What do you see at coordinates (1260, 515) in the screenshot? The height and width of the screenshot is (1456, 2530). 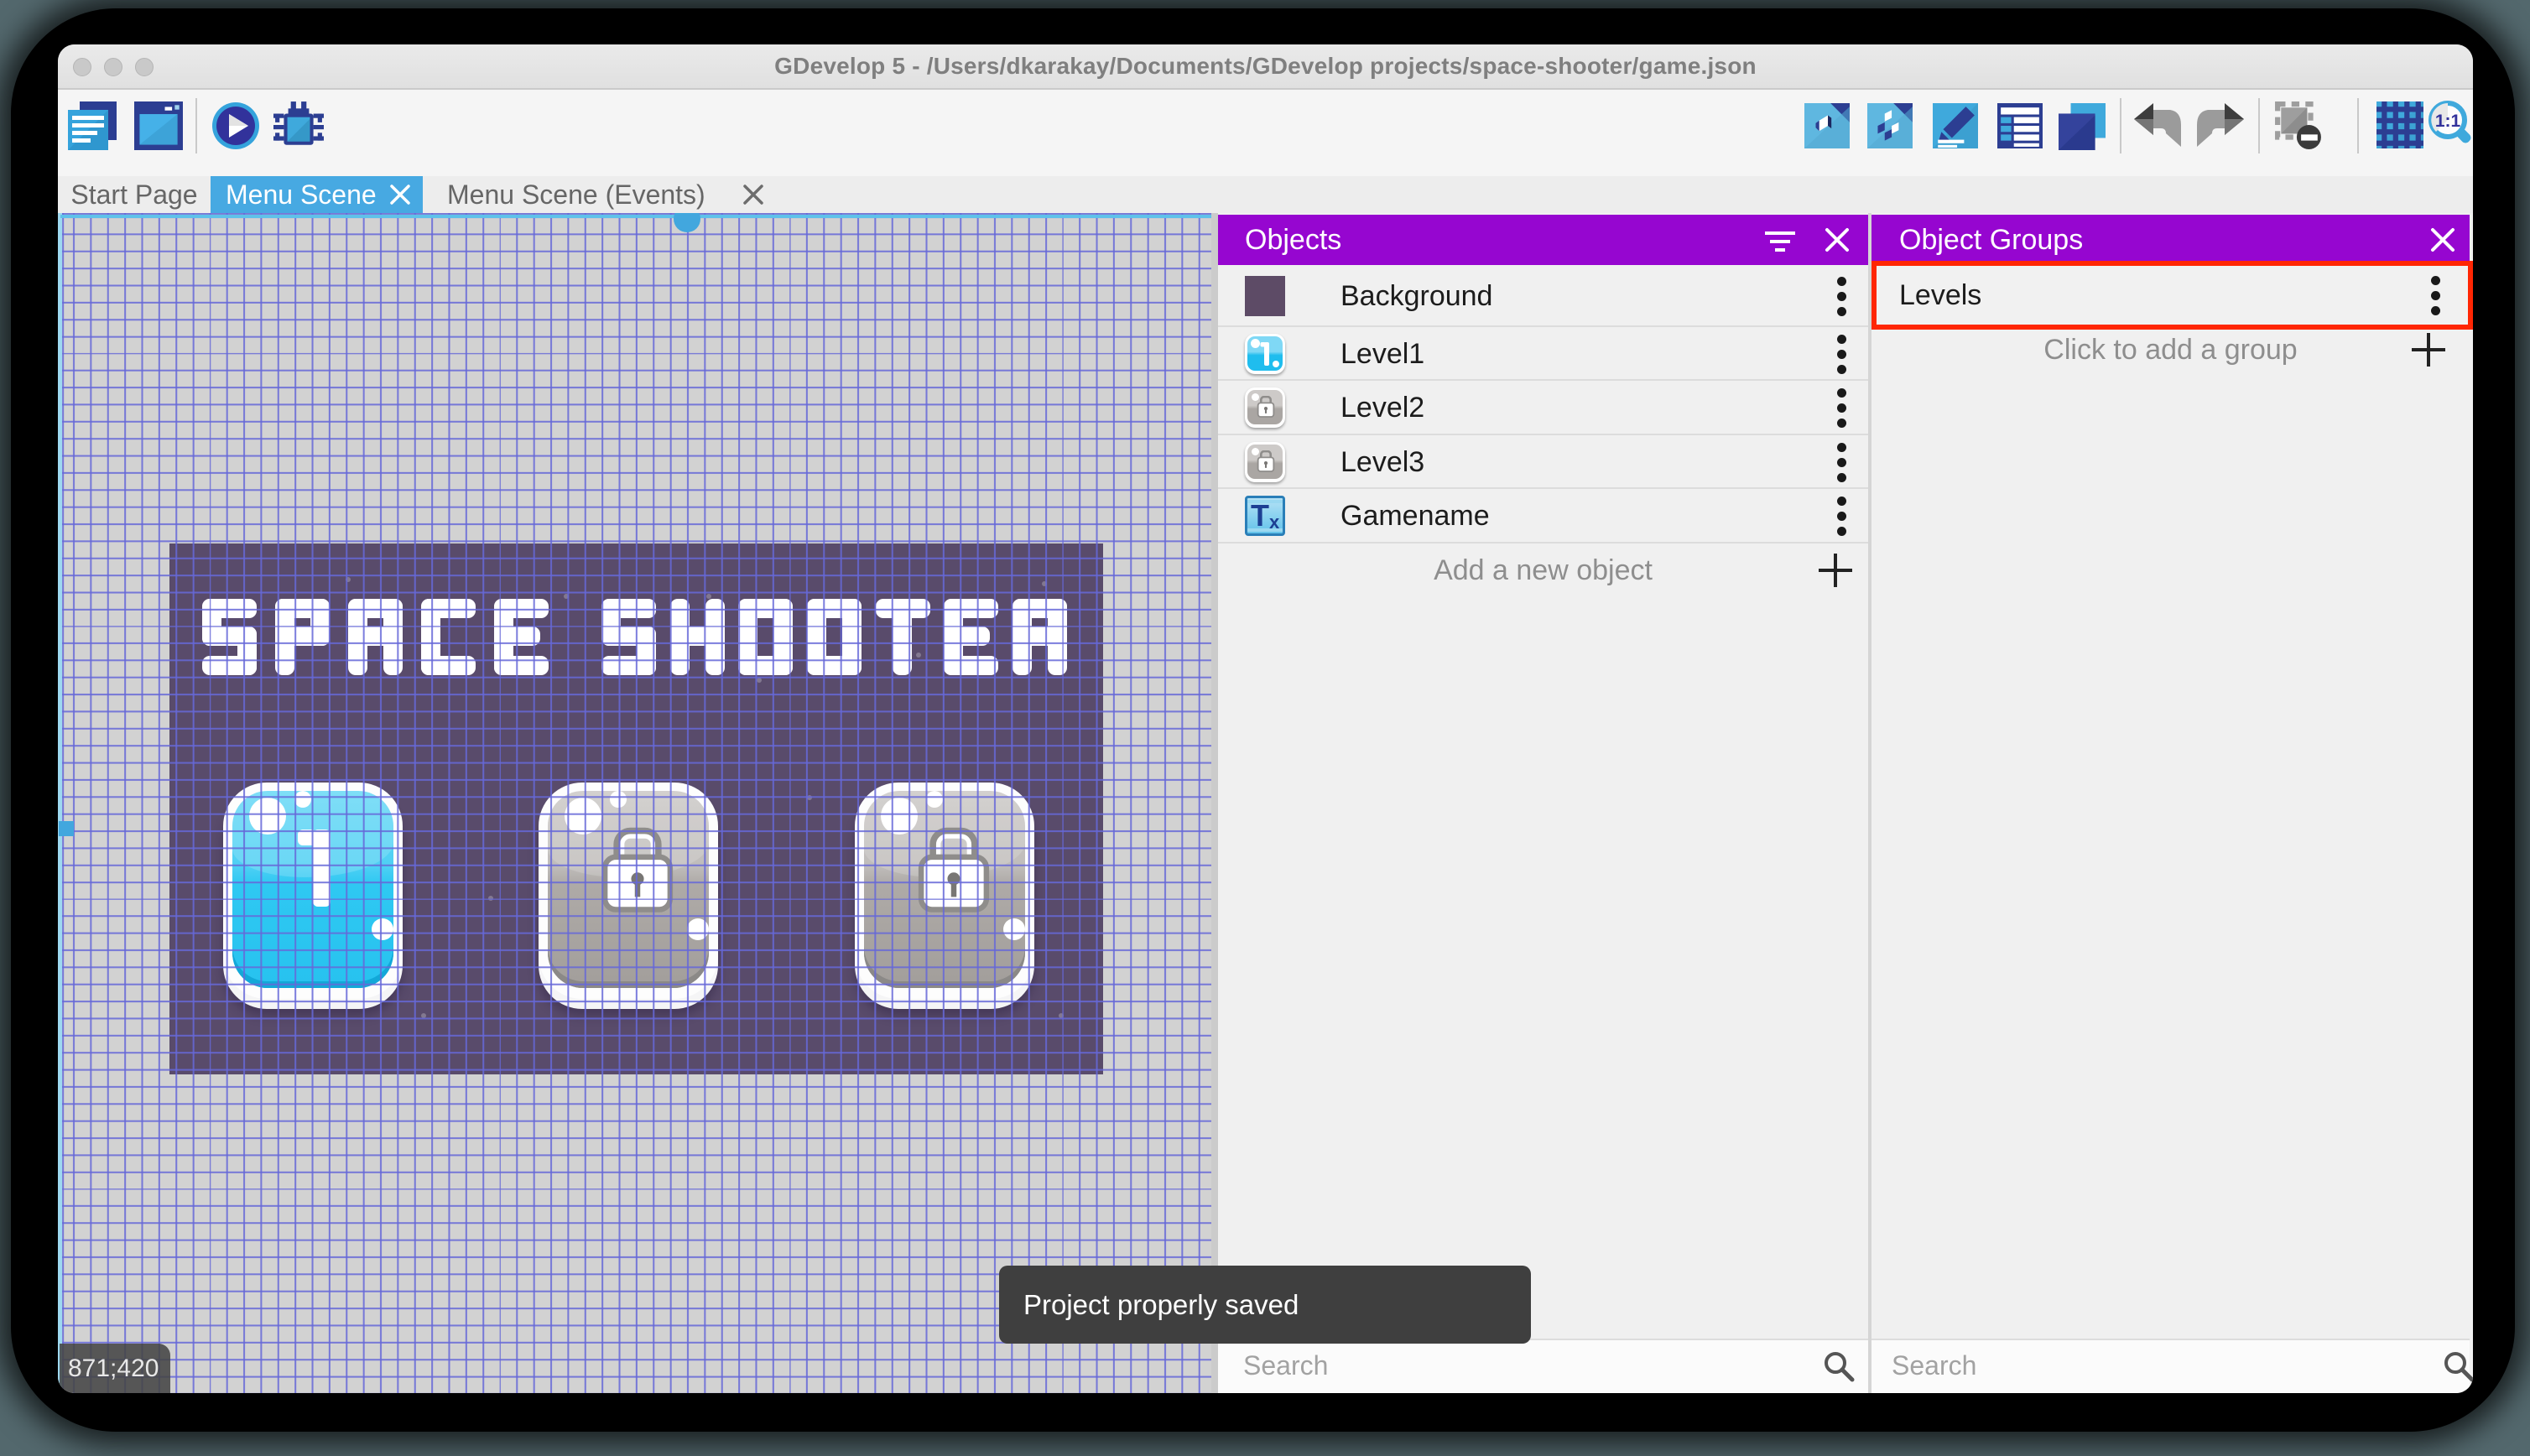 I see `svg-text: T` at bounding box center [1260, 515].